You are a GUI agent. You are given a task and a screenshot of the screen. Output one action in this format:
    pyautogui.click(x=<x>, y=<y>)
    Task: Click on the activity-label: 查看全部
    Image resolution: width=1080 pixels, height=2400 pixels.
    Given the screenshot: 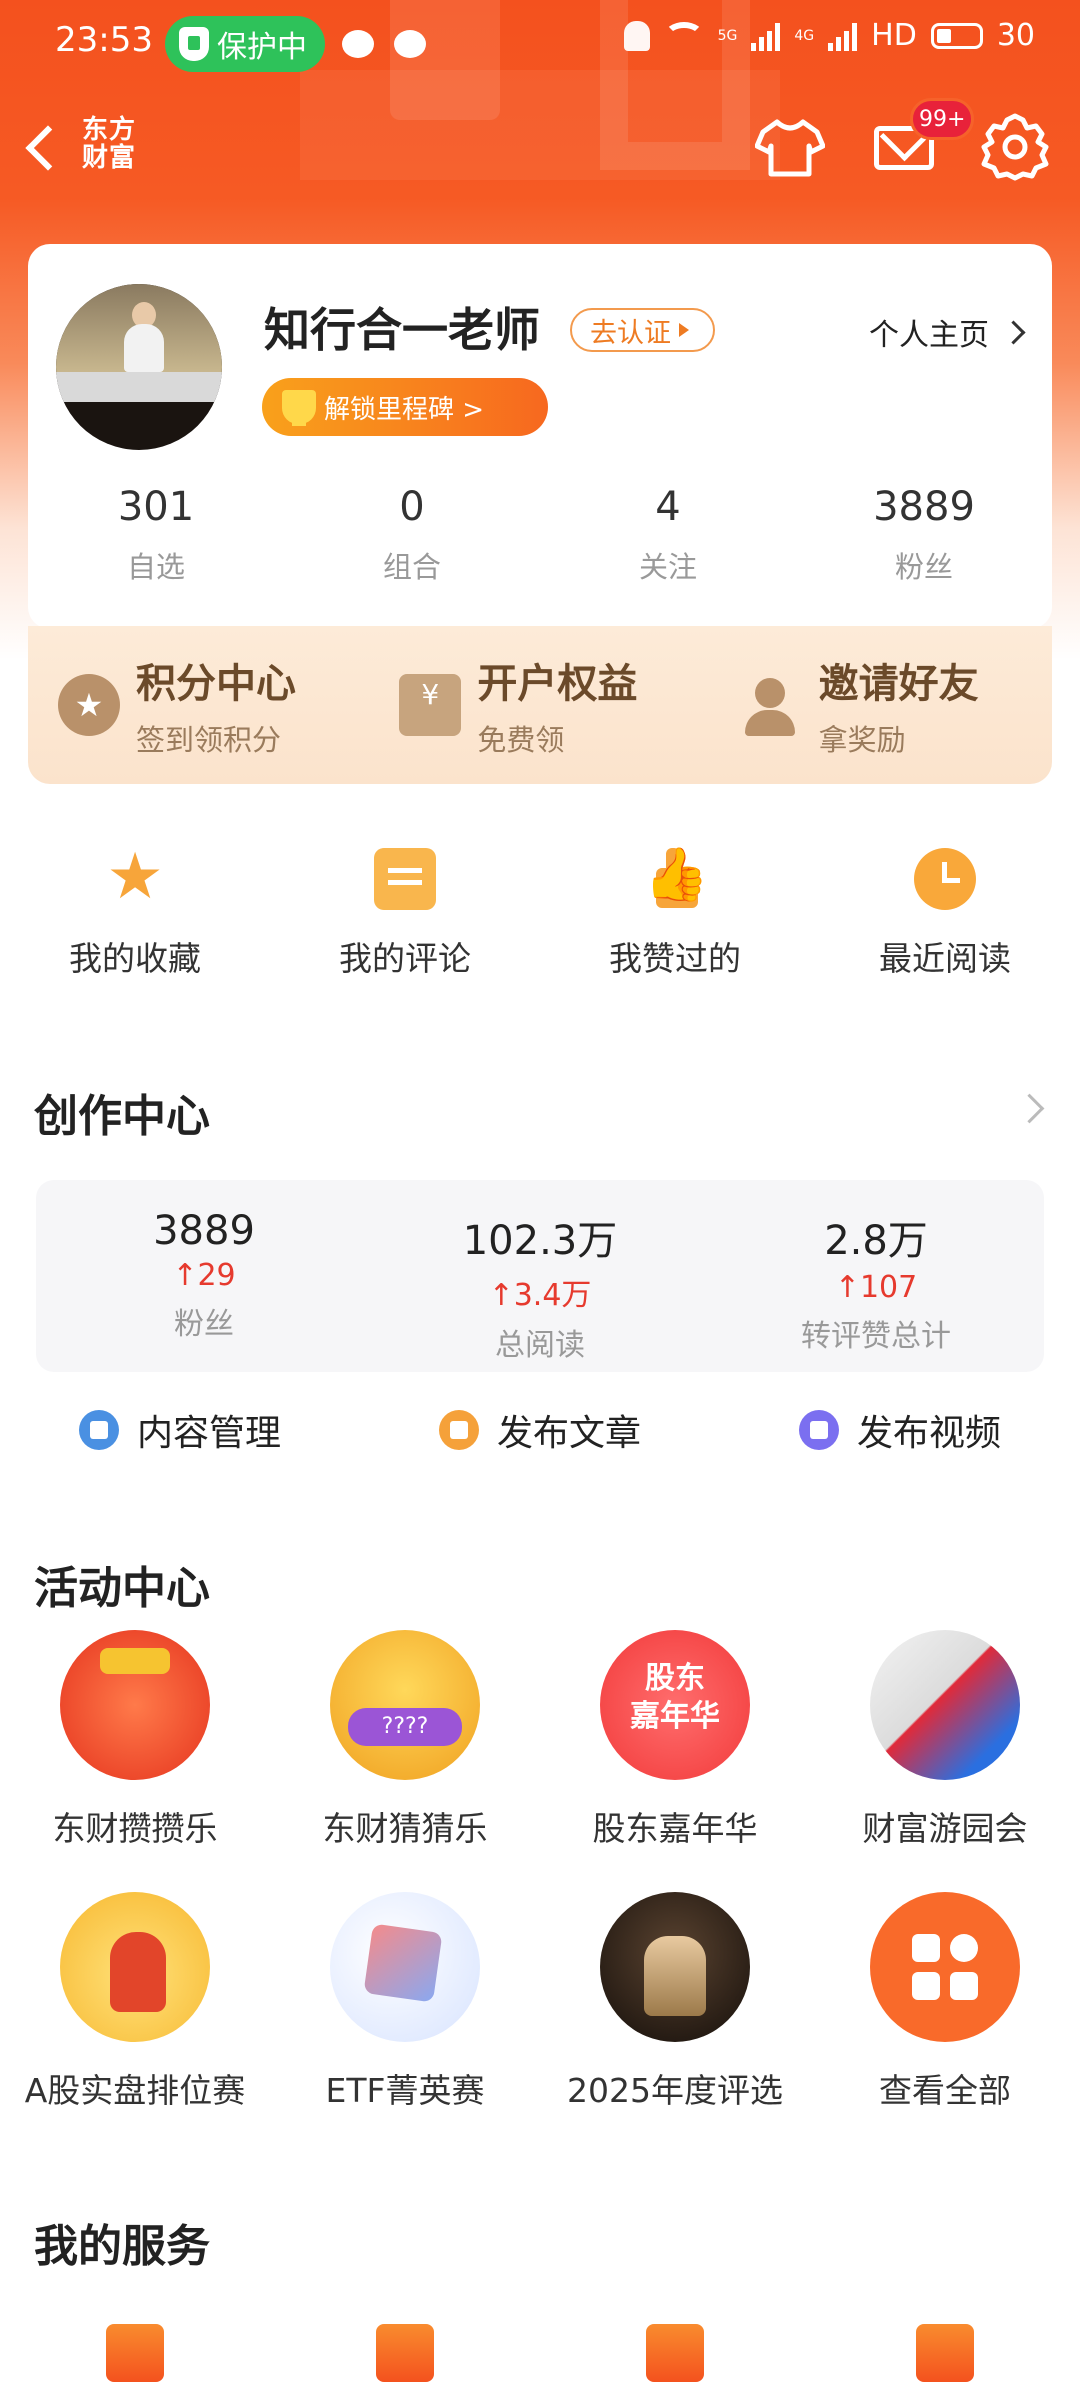 What is the action you would take?
    pyautogui.click(x=945, y=2090)
    